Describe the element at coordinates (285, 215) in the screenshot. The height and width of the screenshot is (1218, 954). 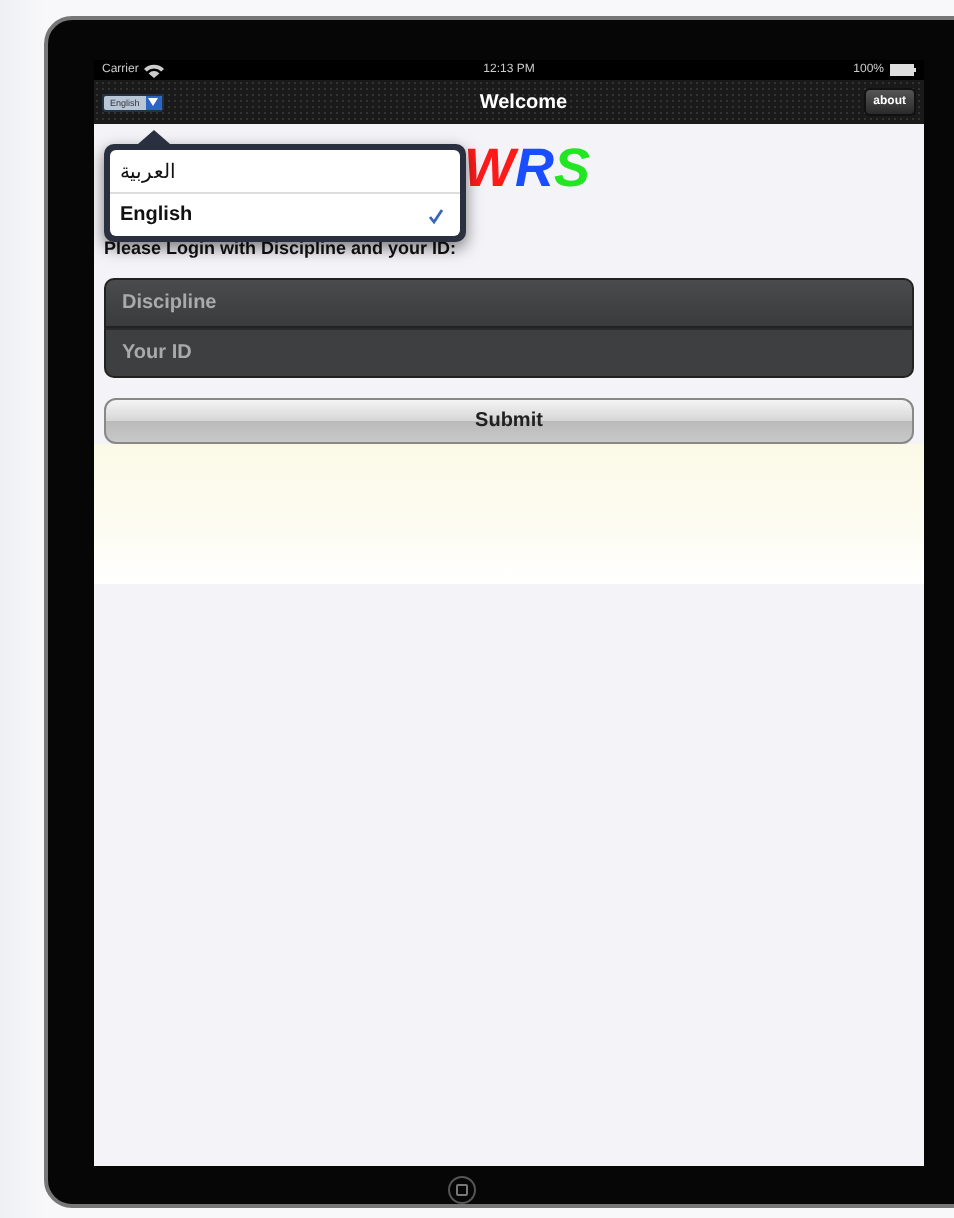
I see `language-option: English` at that location.